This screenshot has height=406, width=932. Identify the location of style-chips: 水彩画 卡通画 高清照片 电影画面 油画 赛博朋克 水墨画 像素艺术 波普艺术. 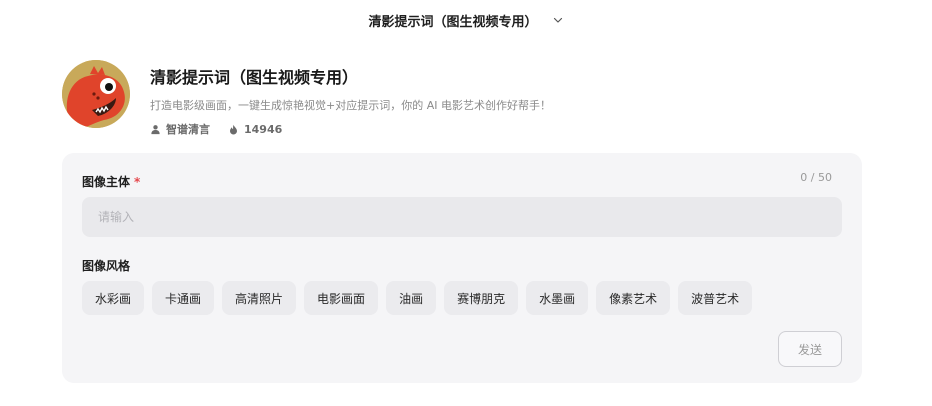
(417, 298).